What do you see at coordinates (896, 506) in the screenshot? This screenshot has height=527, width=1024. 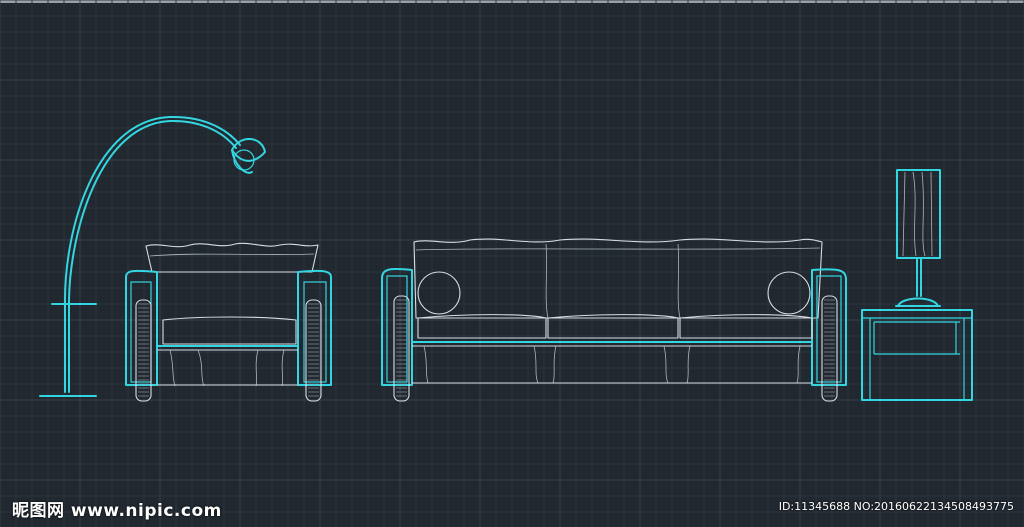 I see `image-id-watermark: ID:11345688 NO:20160622134508493775` at bounding box center [896, 506].